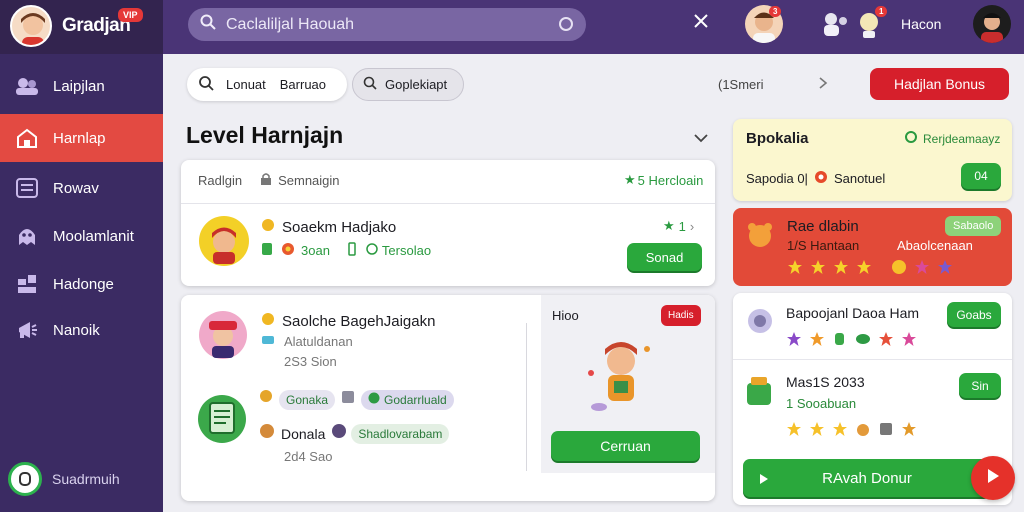  Describe the element at coordinates (79, 86) in the screenshot. I see `sidebar-item-label: Laipjlan` at that location.